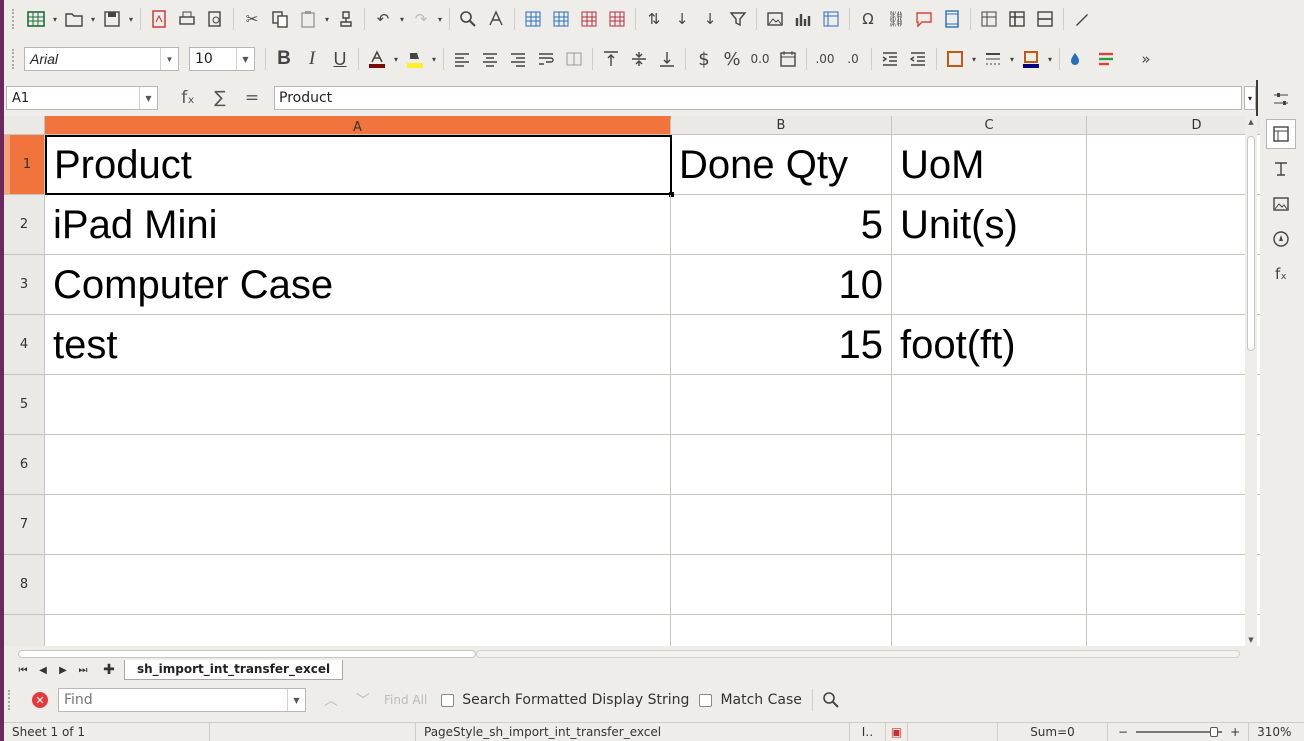 The image size is (1304, 741). I want to click on zoom-level: 310%, so click(1273, 731).